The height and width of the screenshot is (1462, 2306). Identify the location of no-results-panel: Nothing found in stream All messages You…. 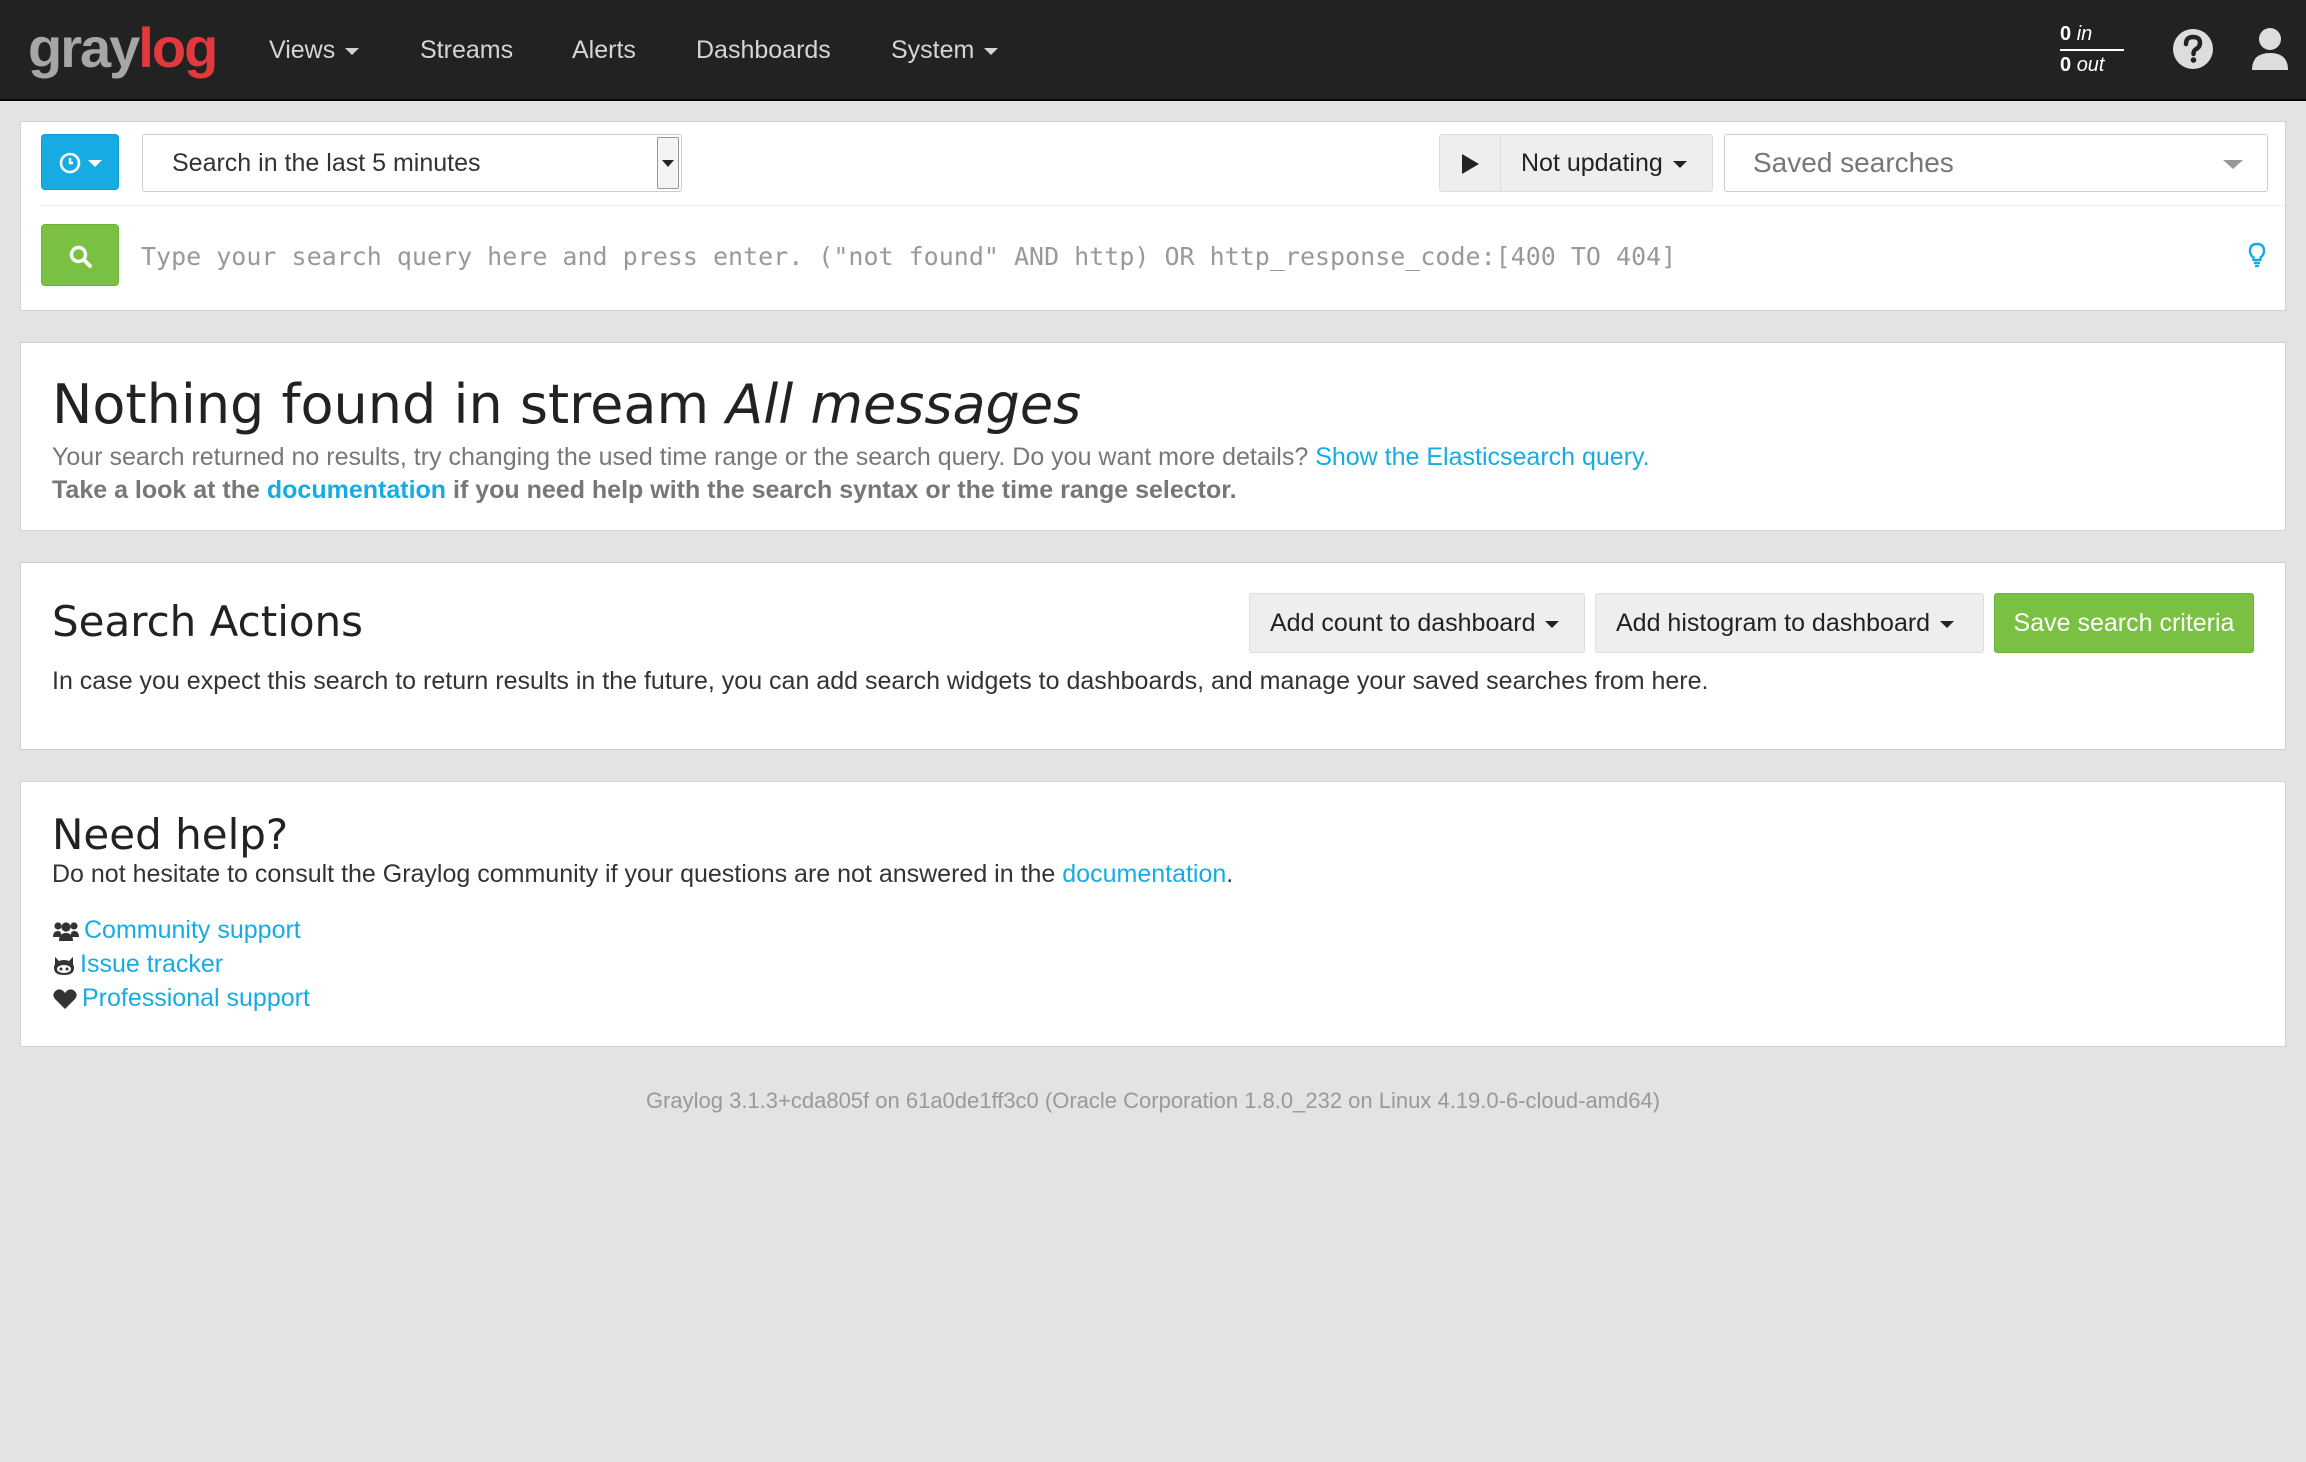
(1153, 436).